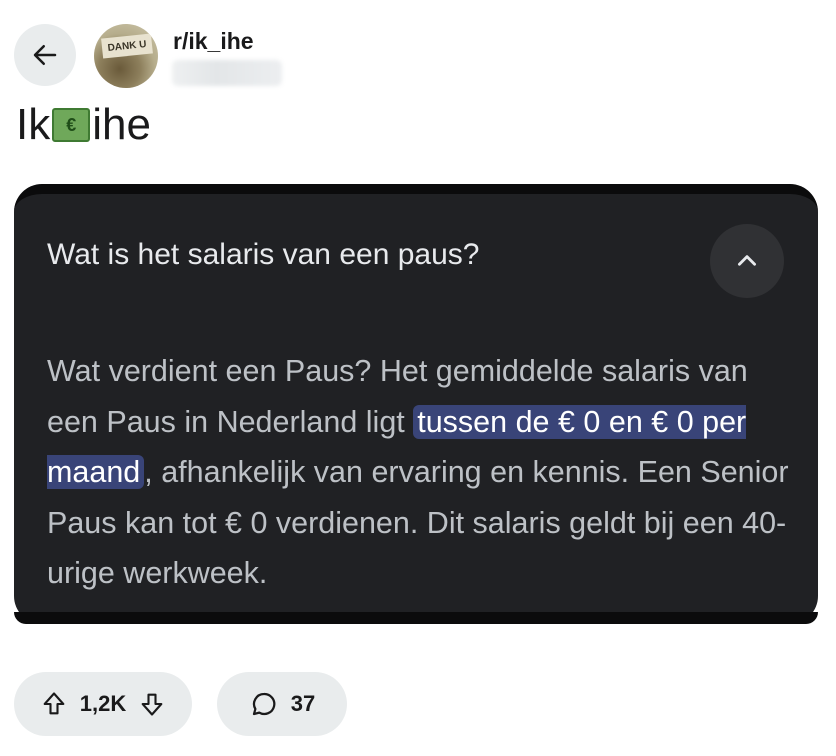 This screenshot has width=836, height=756. Describe the element at coordinates (152, 704) in the screenshot. I see `downvote-icon` at that location.